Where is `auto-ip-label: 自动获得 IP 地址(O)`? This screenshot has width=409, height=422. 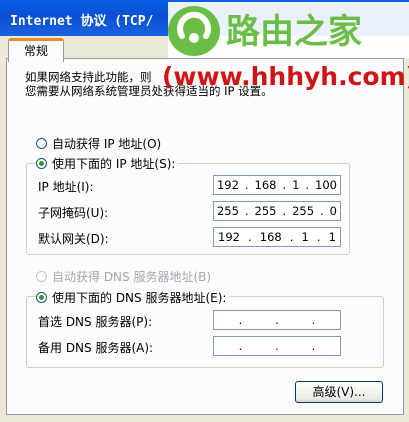 auto-ip-label: 自动获得 IP 地址(O) is located at coordinates (107, 144).